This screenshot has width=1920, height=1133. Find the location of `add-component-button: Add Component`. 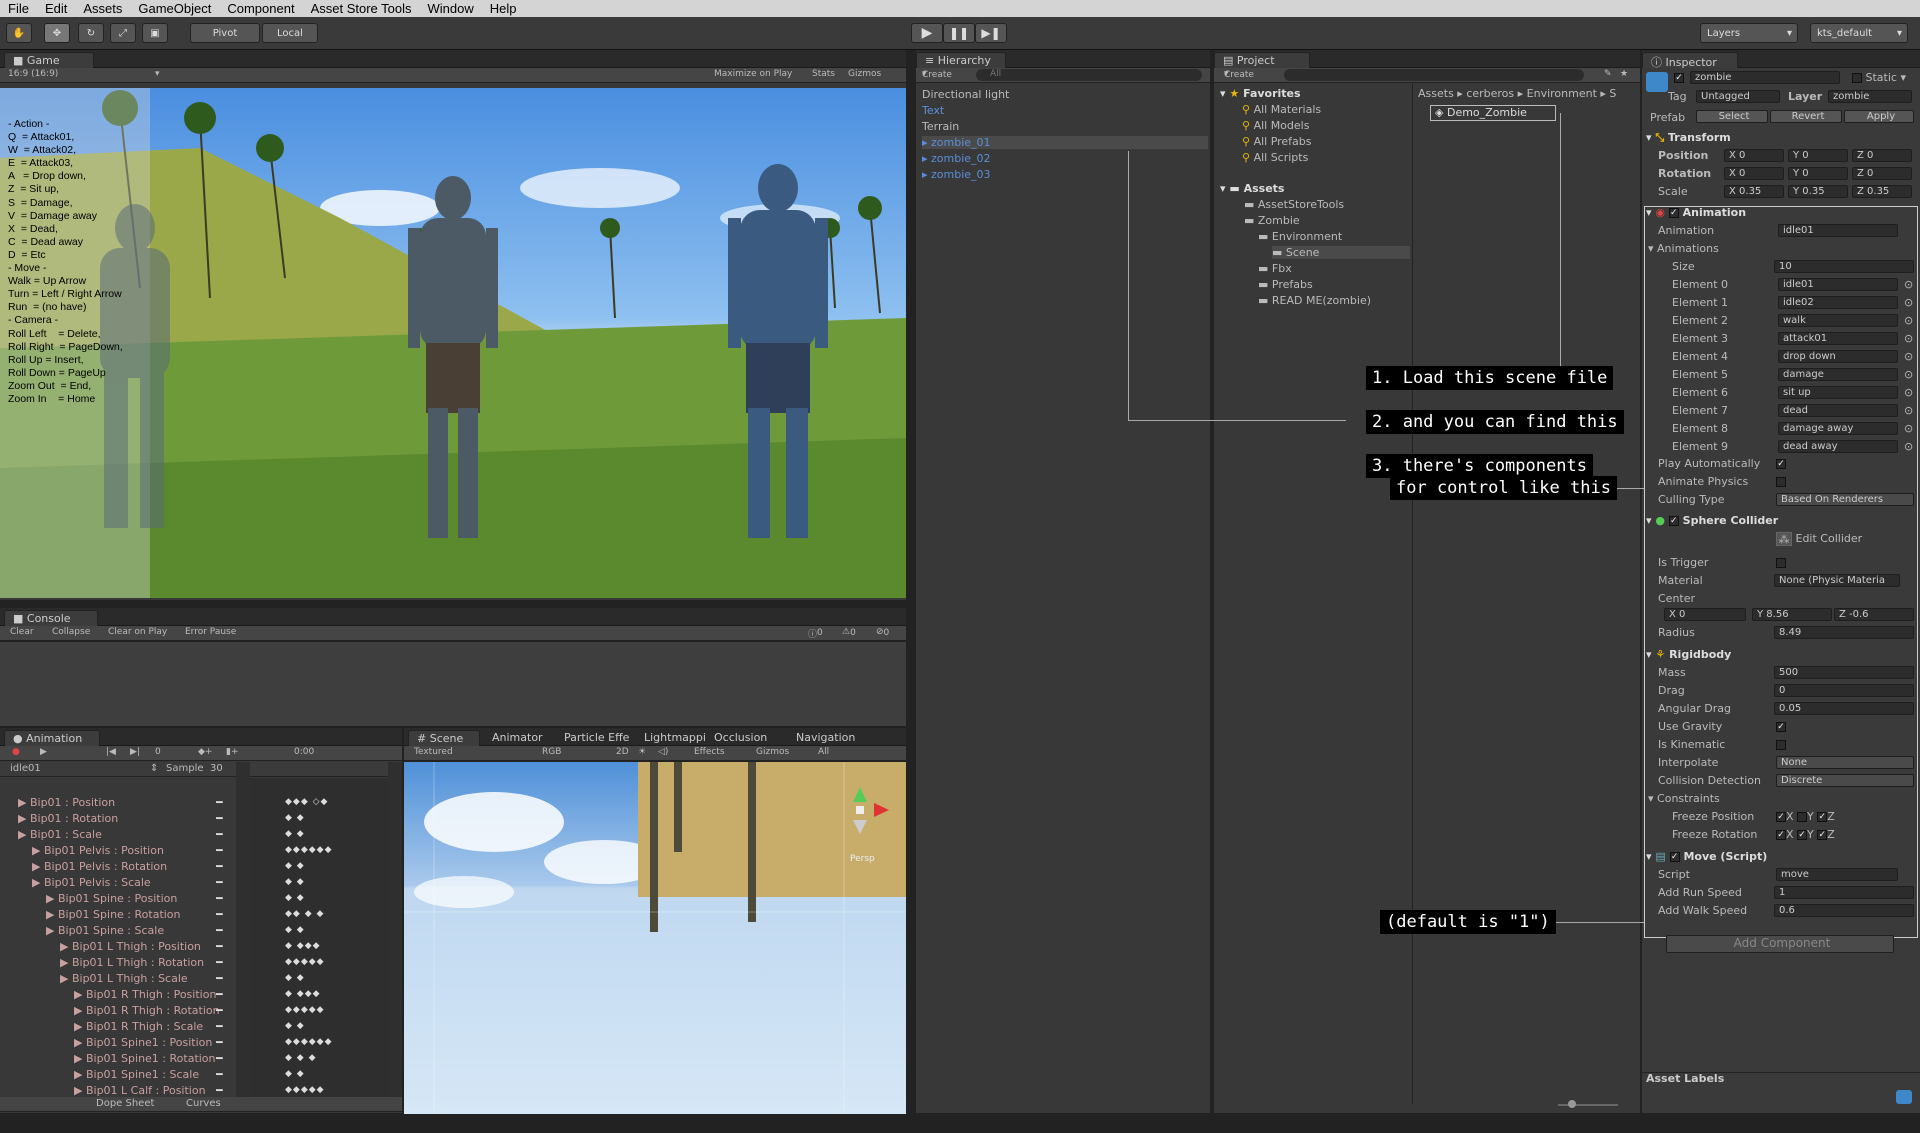

add-component-button: Add Component is located at coordinates (1780, 944).